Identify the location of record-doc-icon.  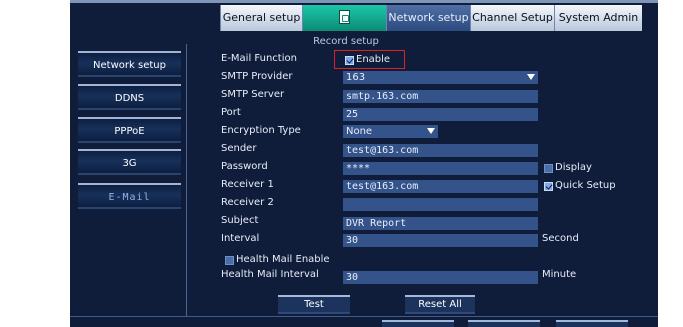
(344, 17).